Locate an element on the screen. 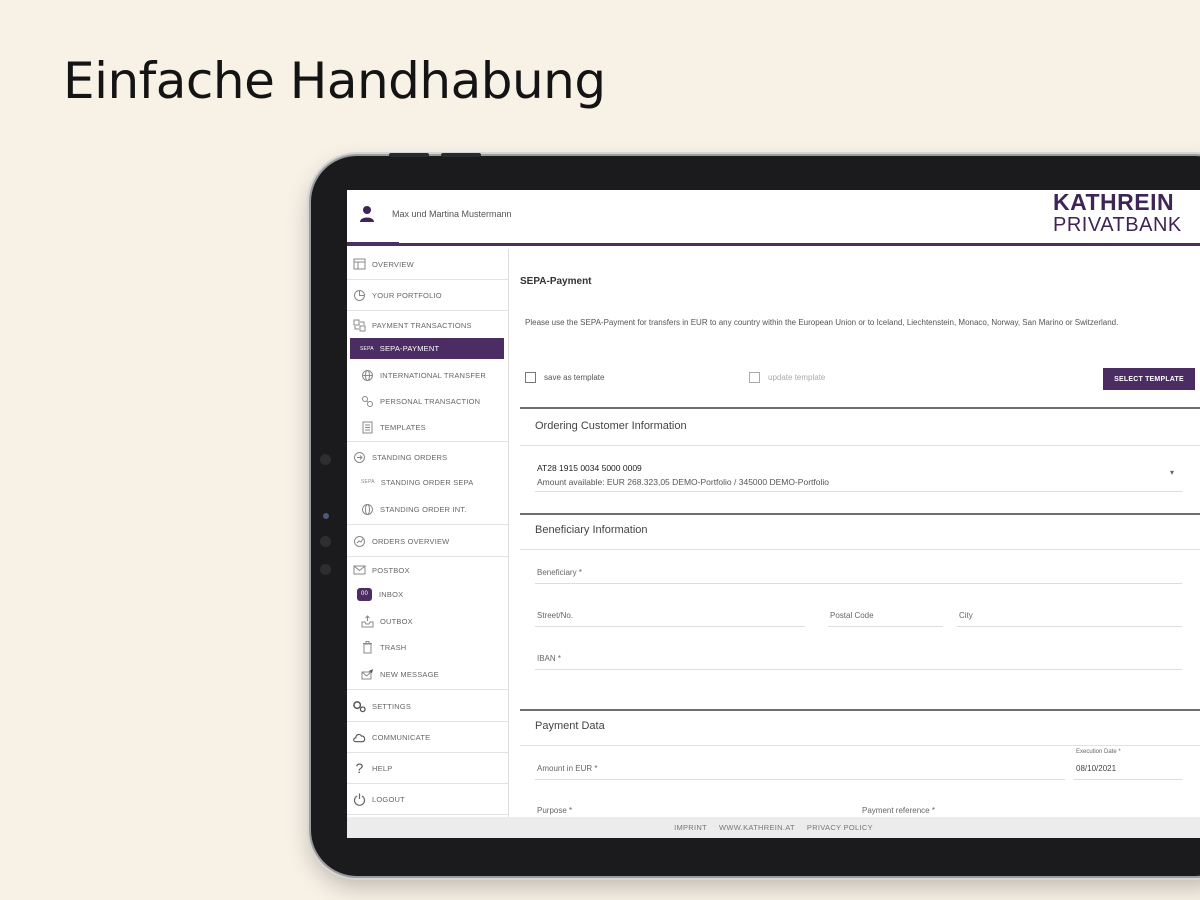 Image resolution: width=1200 pixels, height=900 pixels. kathrein-logo: KATHREIN PRIVATBANK is located at coordinates (1117, 213).